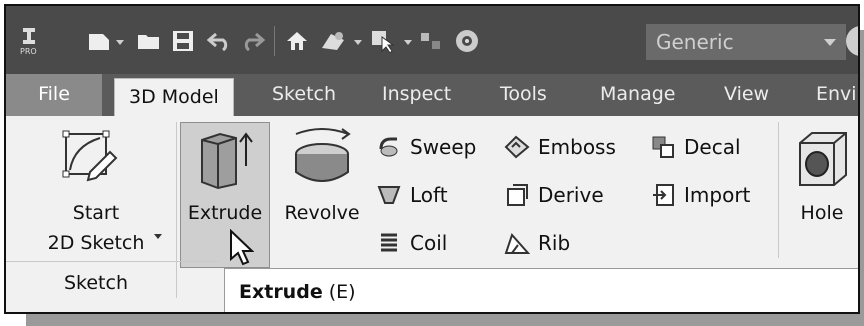  I want to click on derive-button: Derive, so click(554, 195).